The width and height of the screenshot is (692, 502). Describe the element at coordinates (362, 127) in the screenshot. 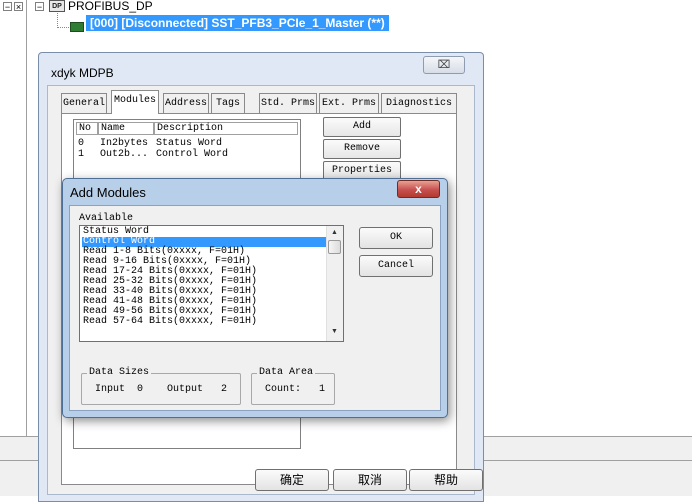

I see `add-button: Add` at that location.